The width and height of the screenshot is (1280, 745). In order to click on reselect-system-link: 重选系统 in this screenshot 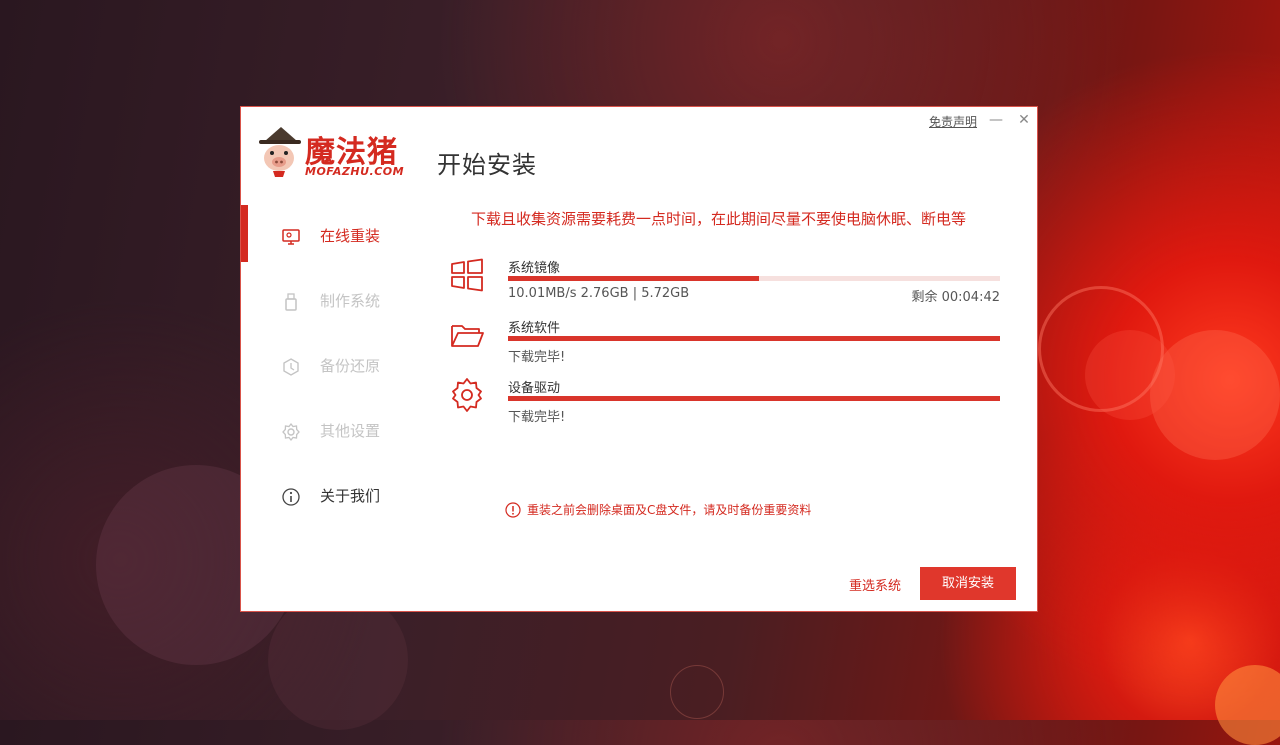, I will do `click(875, 584)`.